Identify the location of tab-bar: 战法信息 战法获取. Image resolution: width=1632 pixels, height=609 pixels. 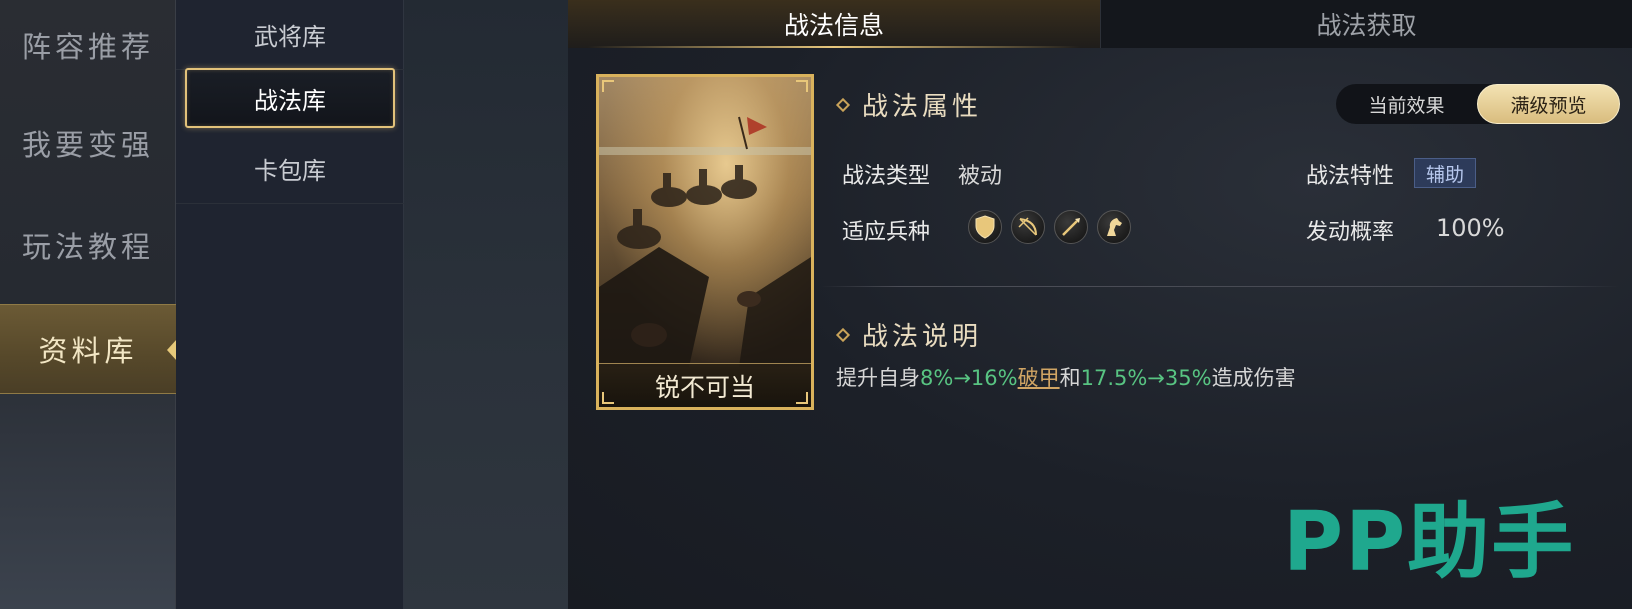
(1100, 24).